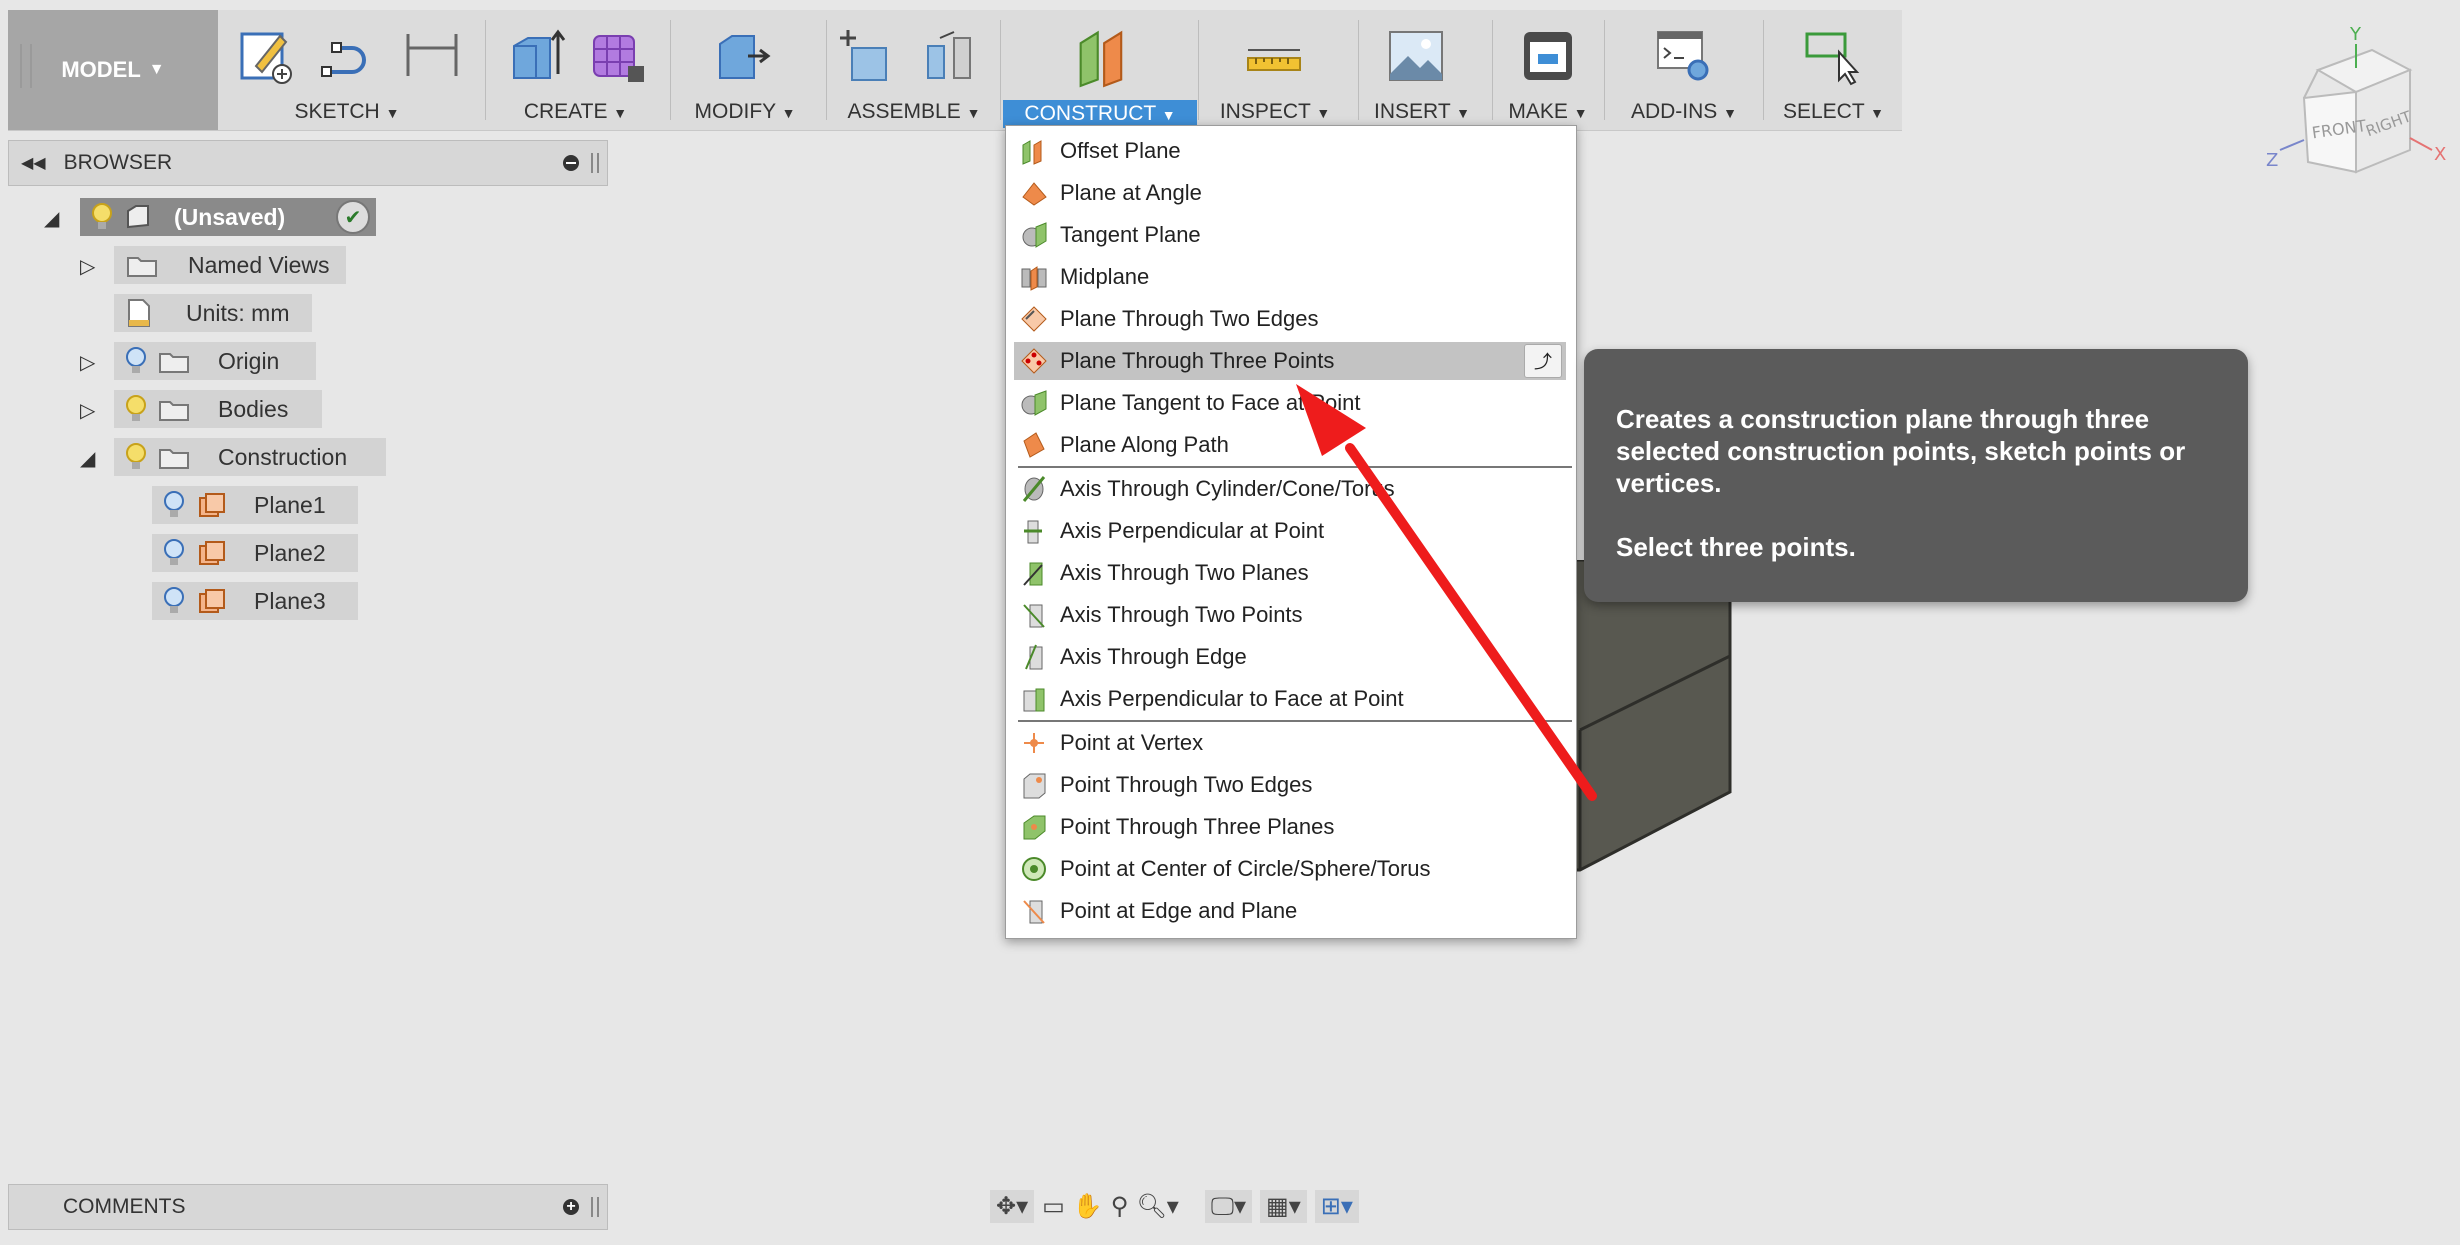  What do you see at coordinates (1290, 699) in the screenshot?
I see `menu-item-axis-perpendicular-to-face: Axis Perpendicular to Face at Point` at bounding box center [1290, 699].